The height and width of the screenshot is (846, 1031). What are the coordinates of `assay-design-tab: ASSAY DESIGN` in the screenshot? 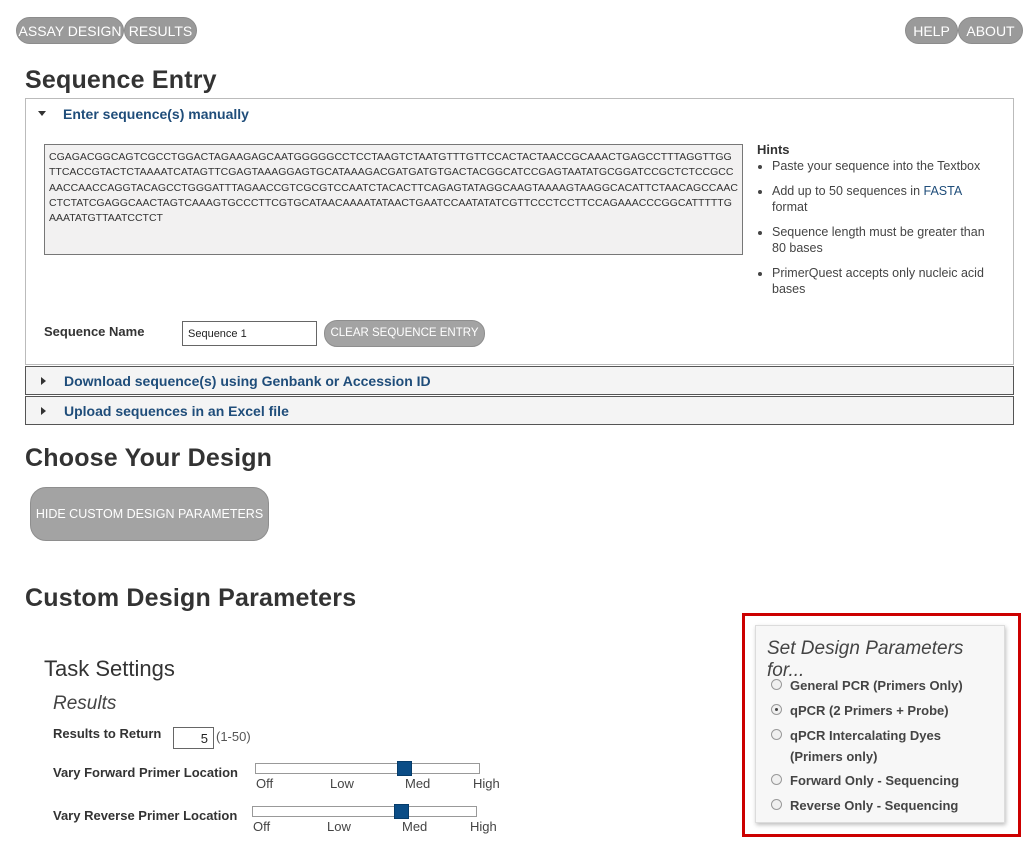 It's located at (70, 30).